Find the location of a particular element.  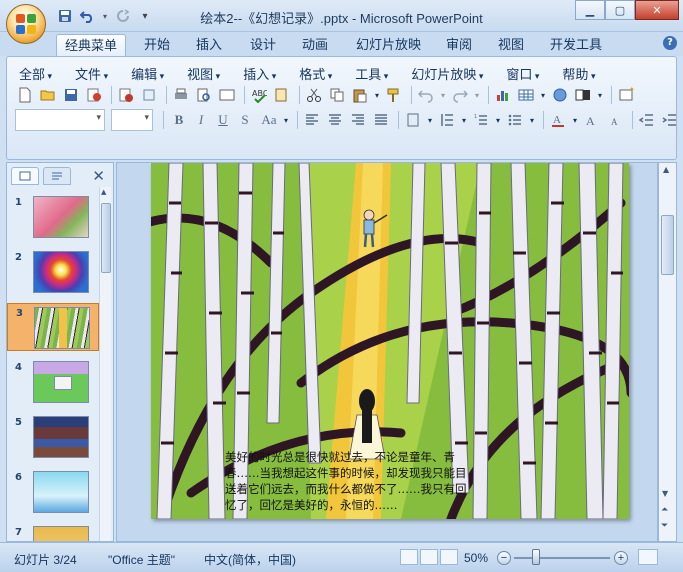

slide-preview-icon is located at coordinates (227, 95).